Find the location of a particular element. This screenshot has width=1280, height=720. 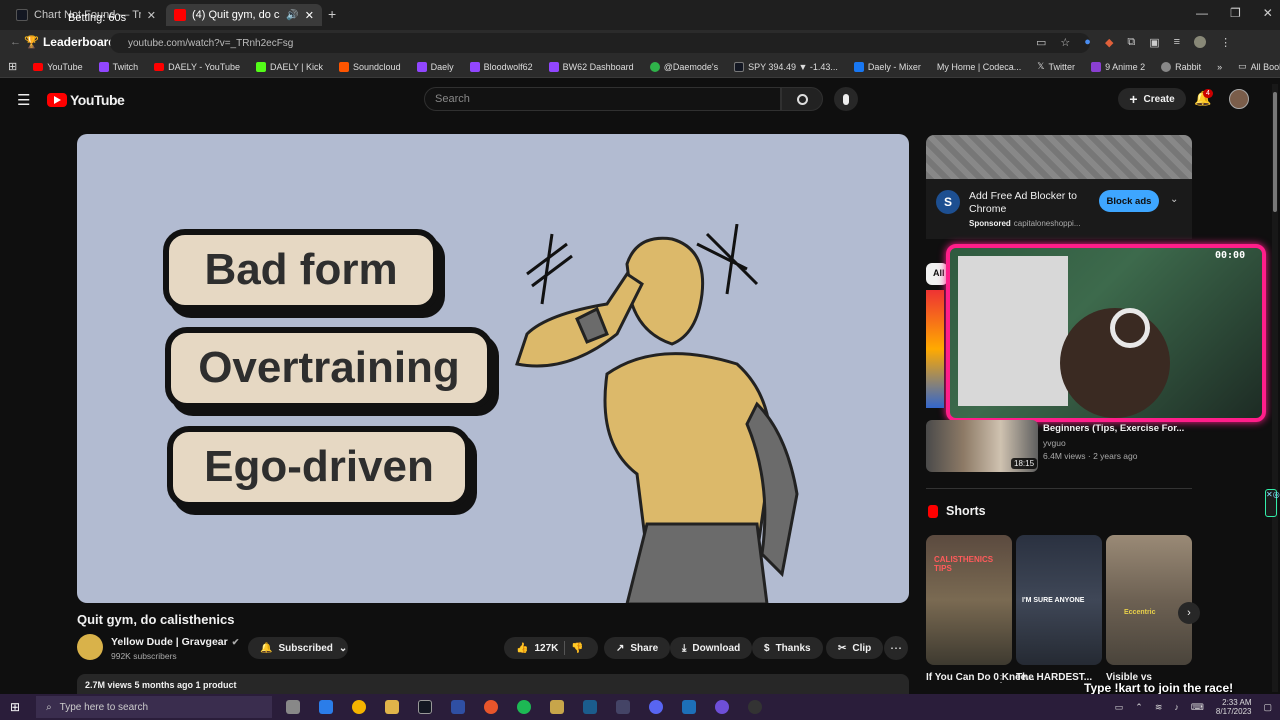

network-icon: ▭ is located at coordinates (1119, 707).